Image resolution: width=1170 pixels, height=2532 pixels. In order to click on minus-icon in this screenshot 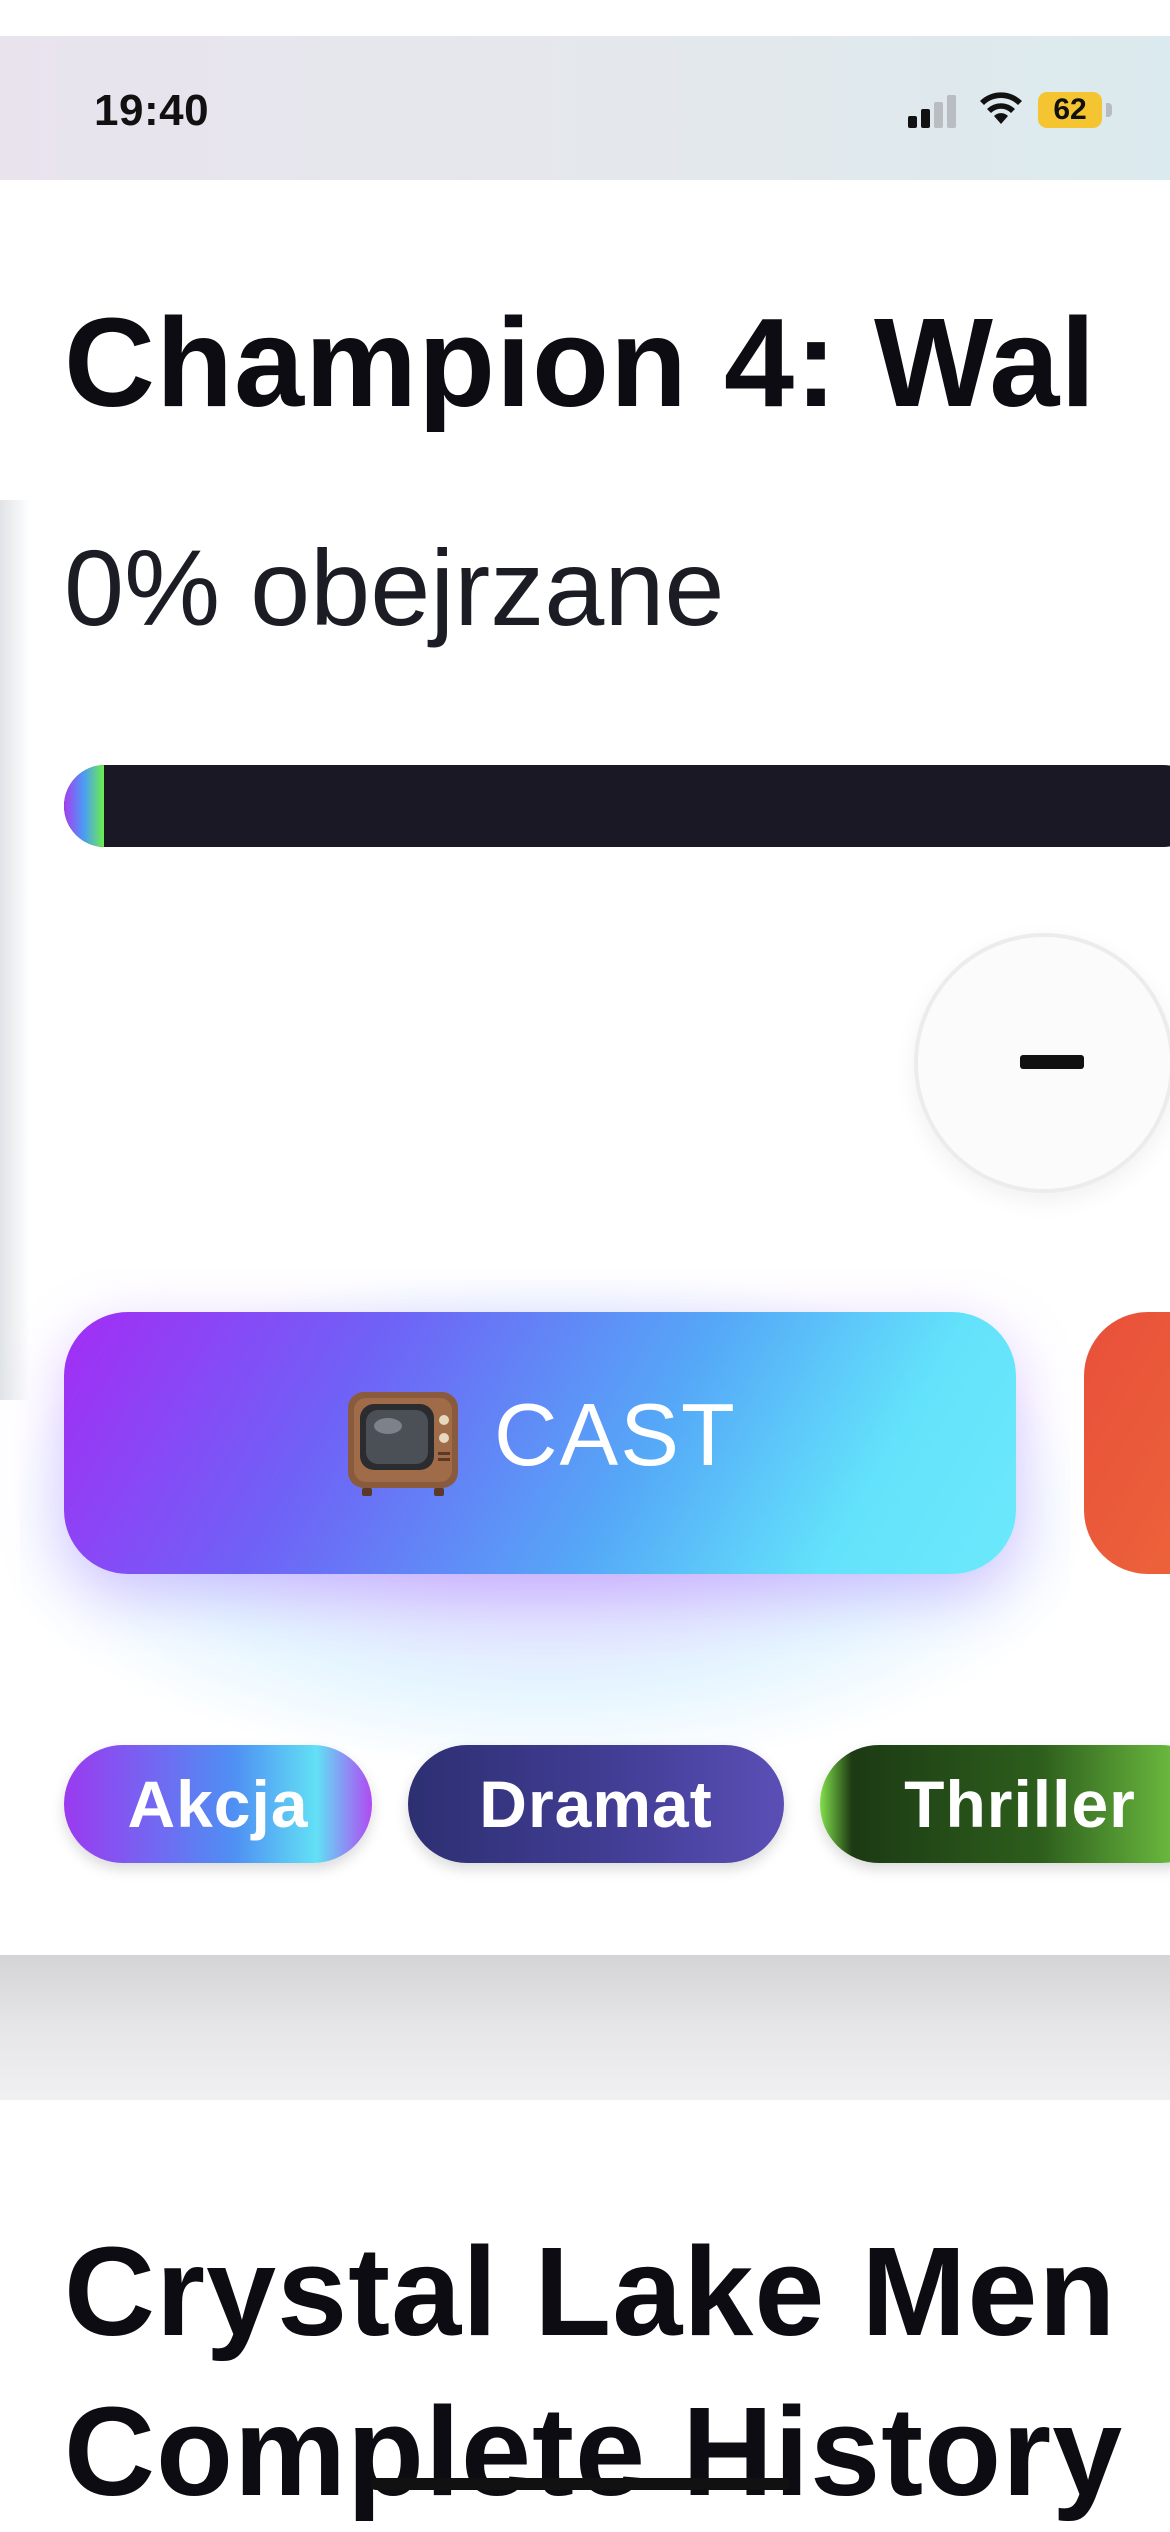, I will do `click(1052, 1062)`.